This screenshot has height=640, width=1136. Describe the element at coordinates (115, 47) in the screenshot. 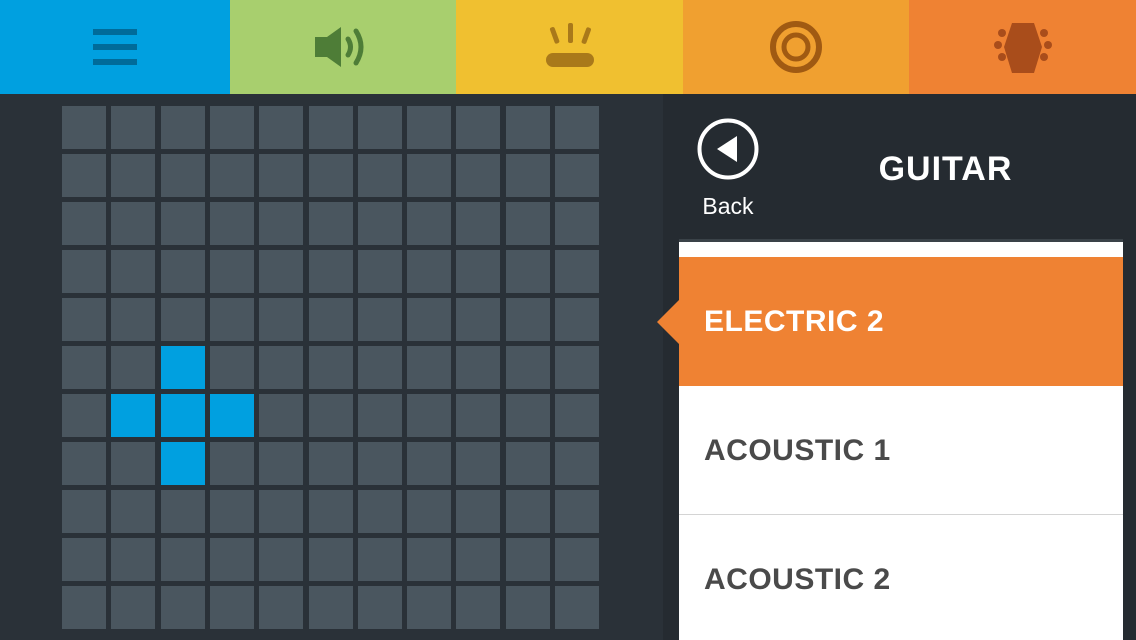

I see `tab-menu` at that location.